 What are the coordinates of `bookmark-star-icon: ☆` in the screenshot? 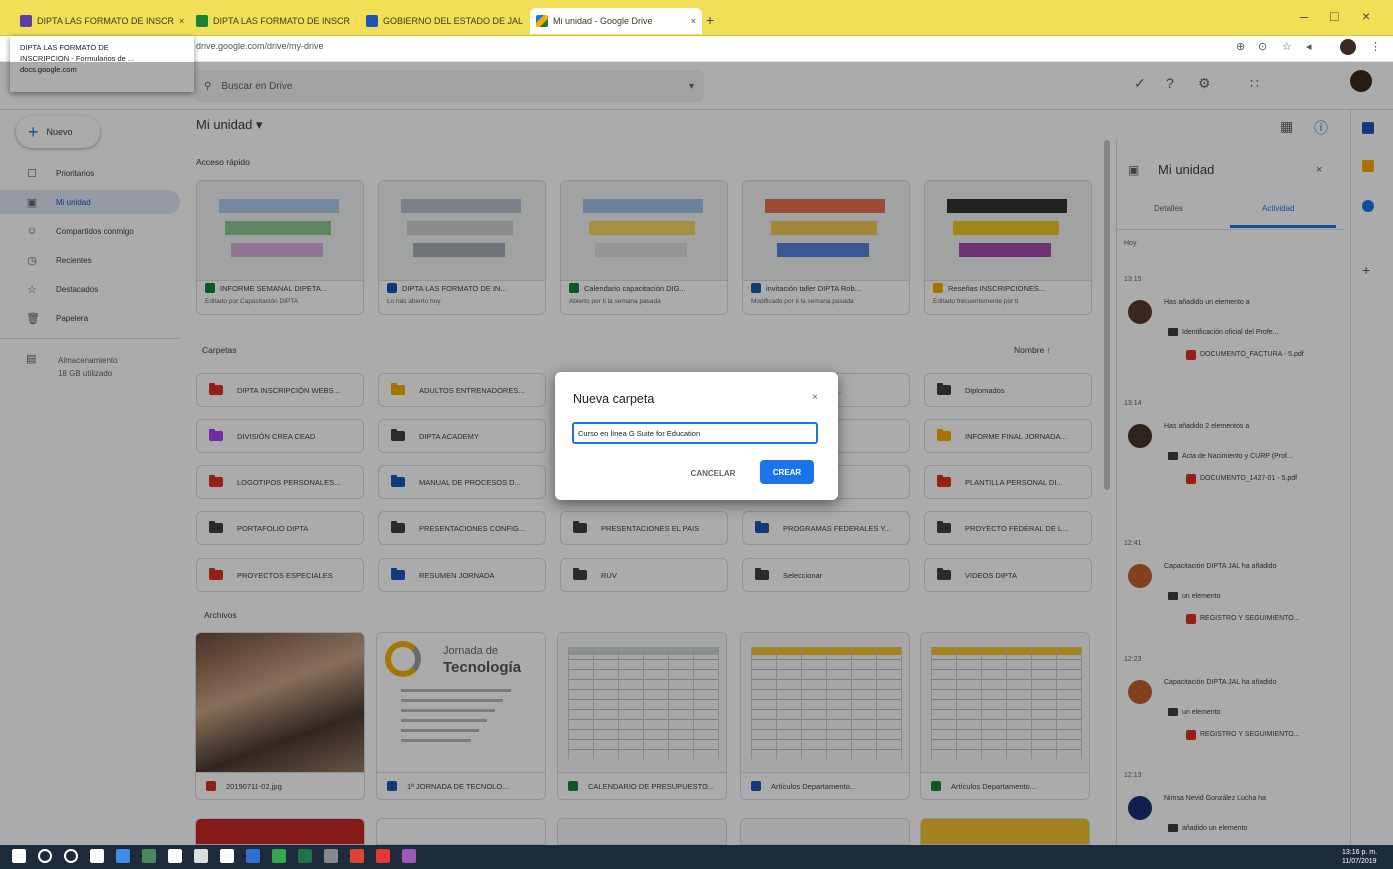 It's located at (1287, 46).